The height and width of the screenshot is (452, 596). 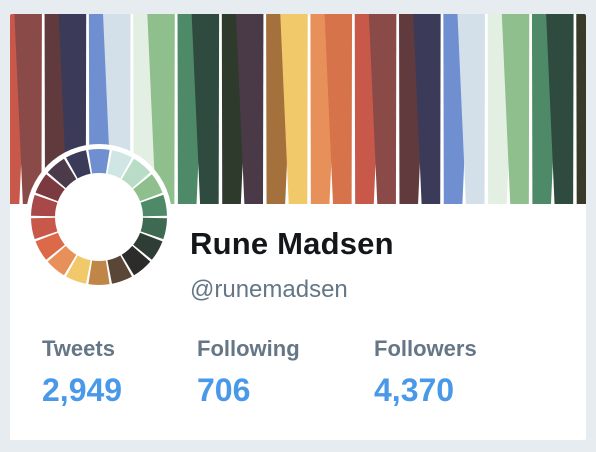 What do you see at coordinates (82, 390) in the screenshot?
I see `stat-value: 2,949` at bounding box center [82, 390].